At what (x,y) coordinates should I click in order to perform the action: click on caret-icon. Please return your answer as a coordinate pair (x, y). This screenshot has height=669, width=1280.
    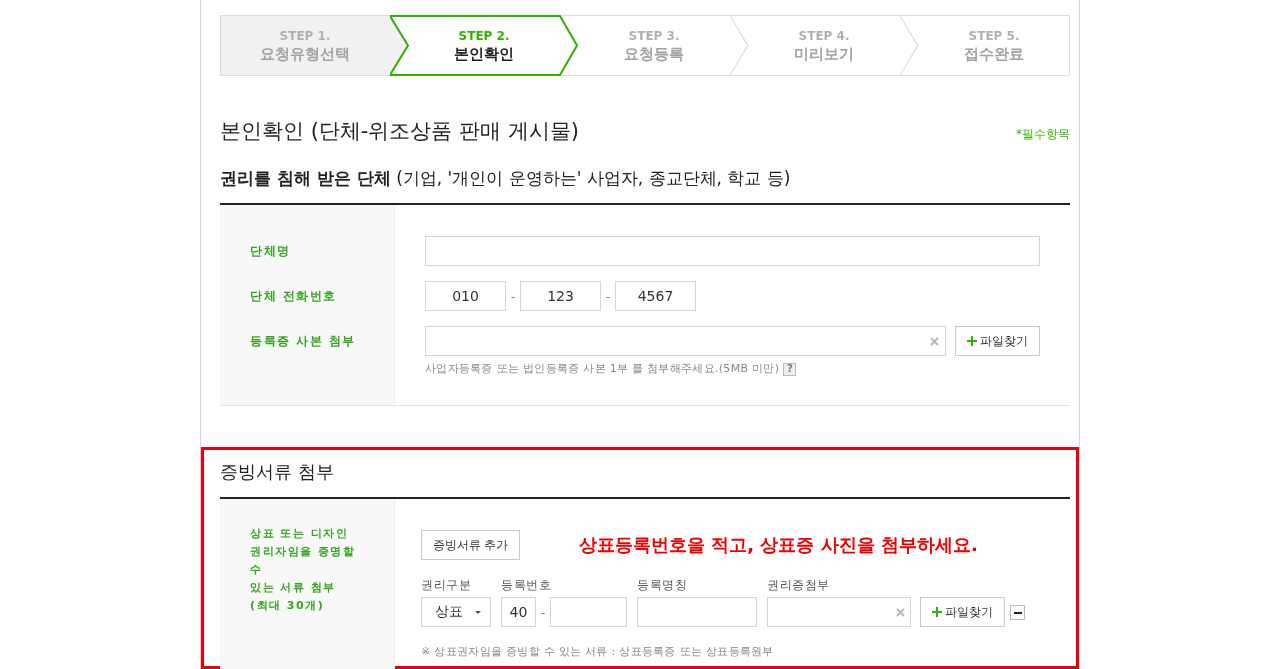
    Looking at the image, I should click on (478, 612).